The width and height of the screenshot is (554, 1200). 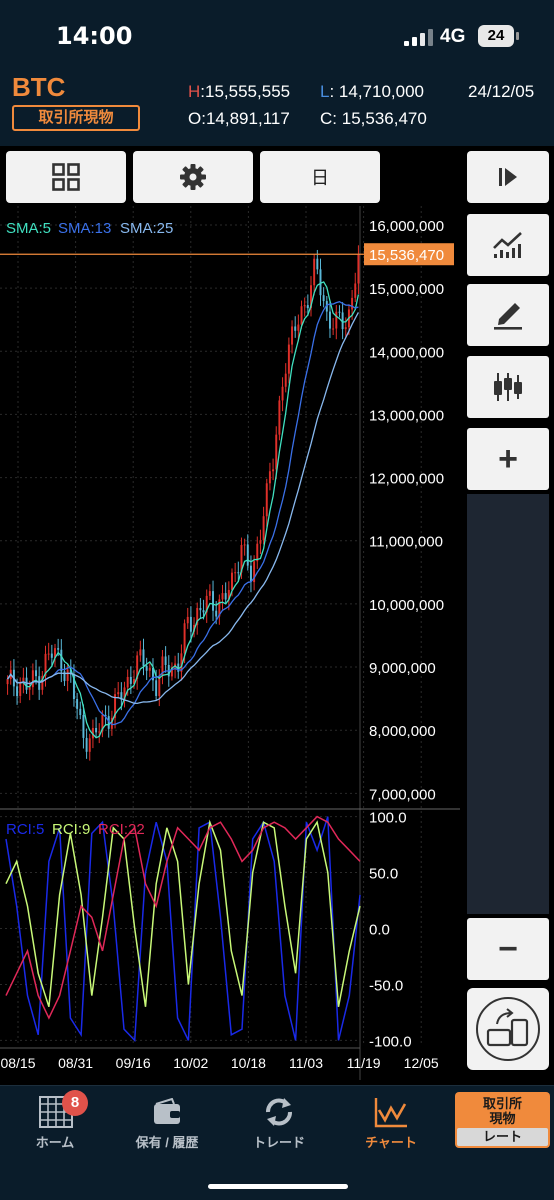 I want to click on price-tick-label: 12,000,000, so click(x=406, y=479).